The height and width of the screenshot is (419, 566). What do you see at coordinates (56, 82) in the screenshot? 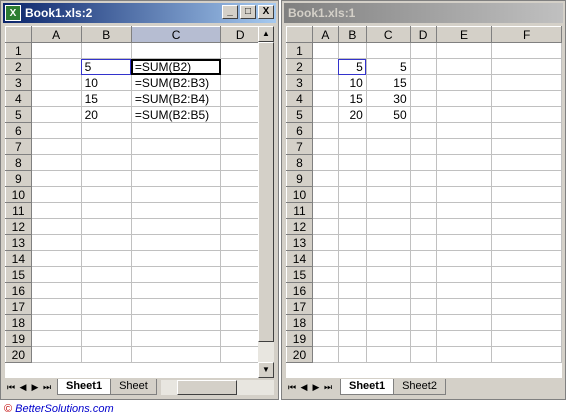
I see `cell-a3` at bounding box center [56, 82].